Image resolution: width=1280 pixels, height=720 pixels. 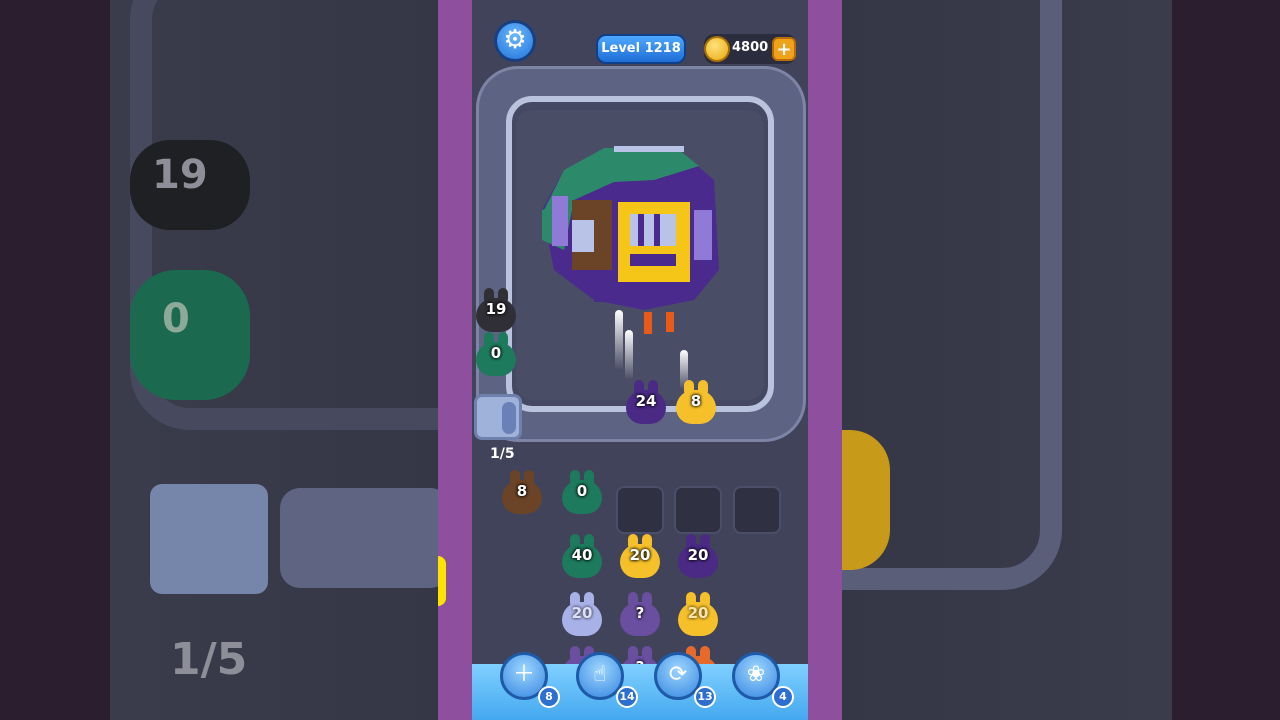 I want to click on coin-counter: 4800 +, so click(x=750, y=49).